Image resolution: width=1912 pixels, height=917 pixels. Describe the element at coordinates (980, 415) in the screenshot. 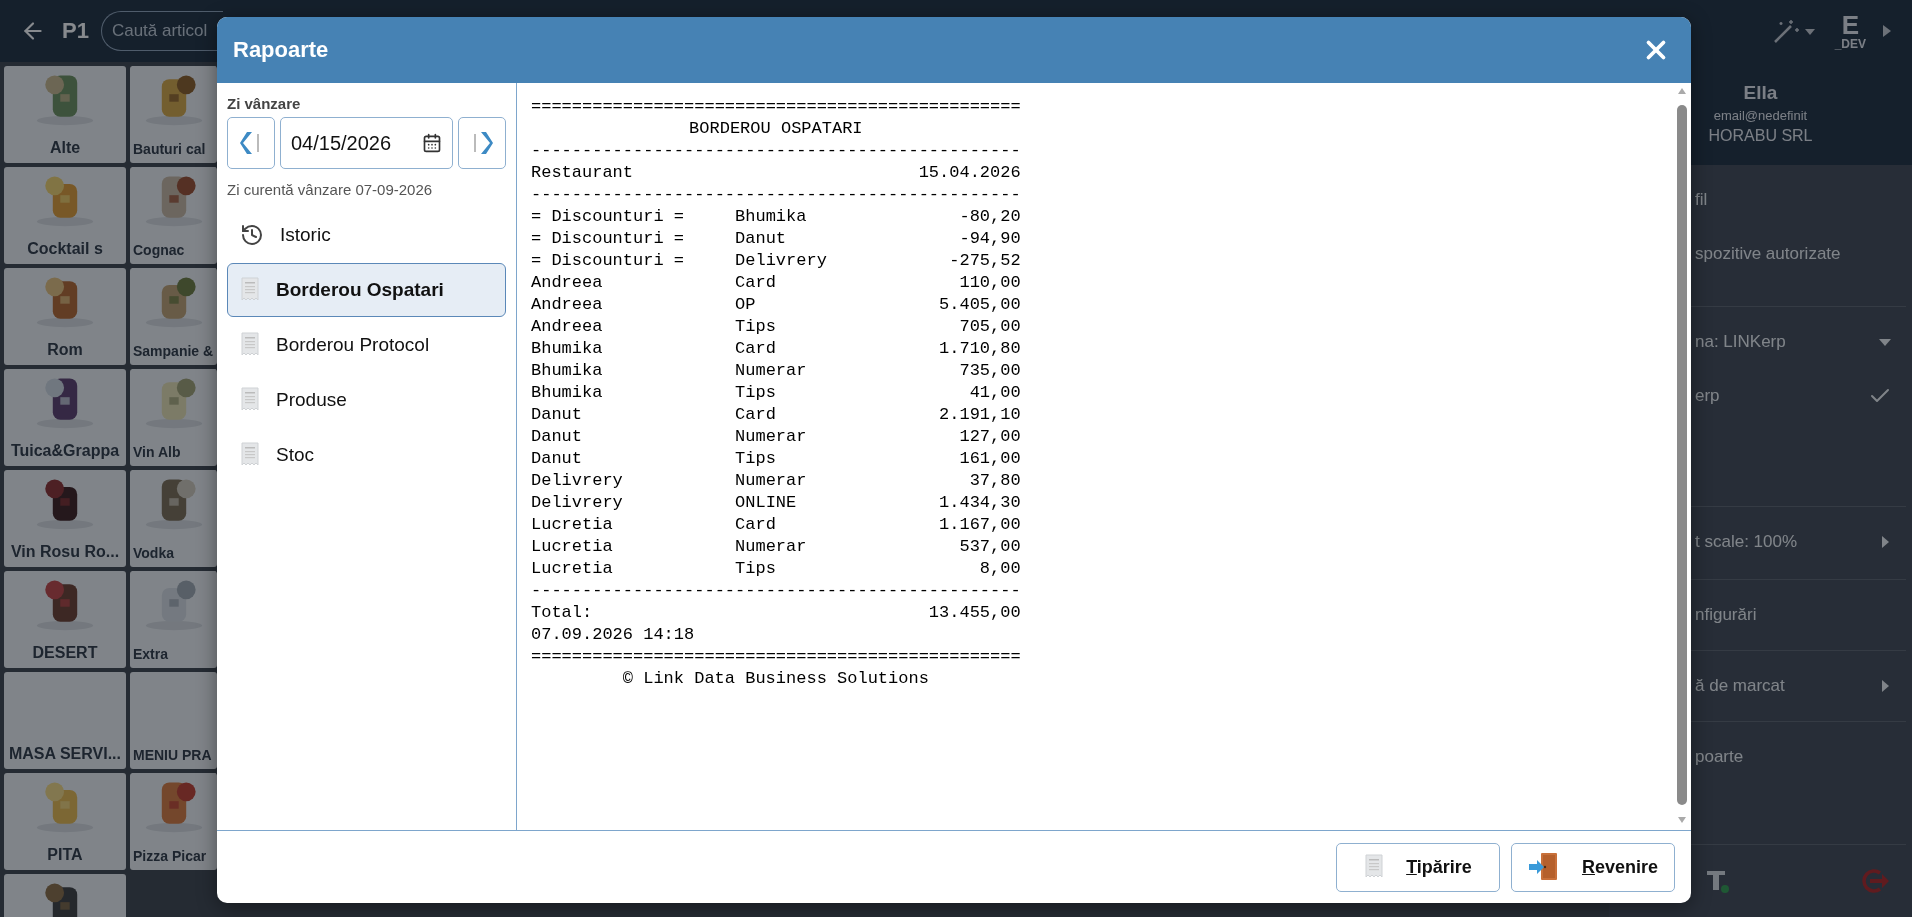

I see `report-cell: 2.191,10` at that location.